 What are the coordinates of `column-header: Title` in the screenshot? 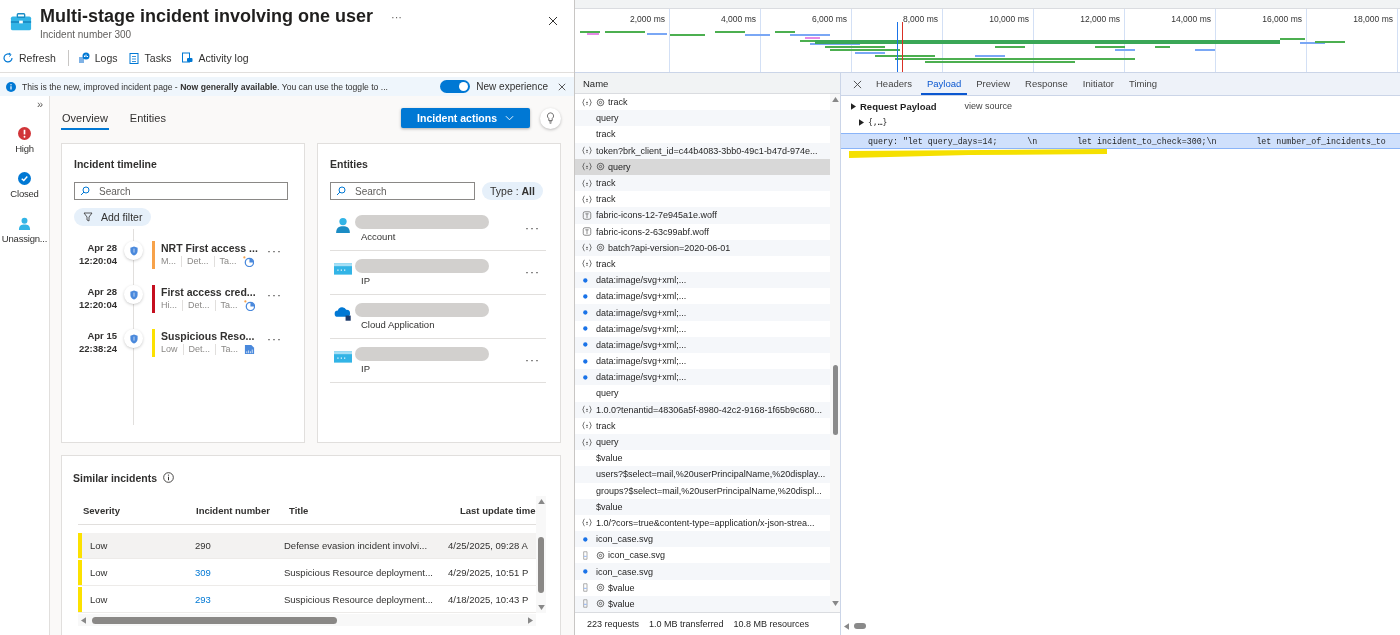 It's located at (369, 510).